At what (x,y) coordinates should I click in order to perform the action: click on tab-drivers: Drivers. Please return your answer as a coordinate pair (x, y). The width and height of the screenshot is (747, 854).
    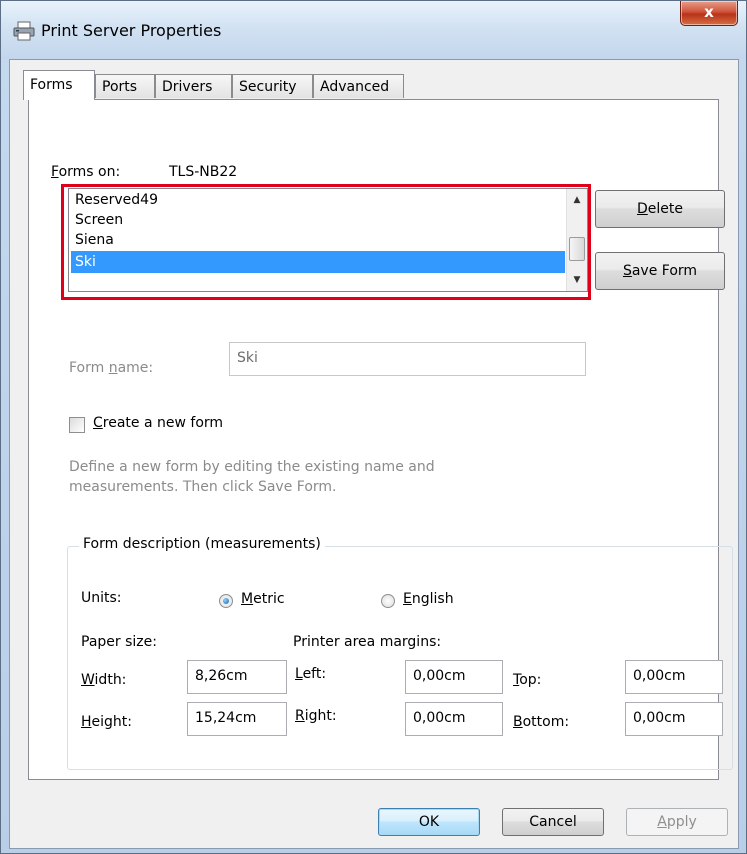
    Looking at the image, I should click on (193, 86).